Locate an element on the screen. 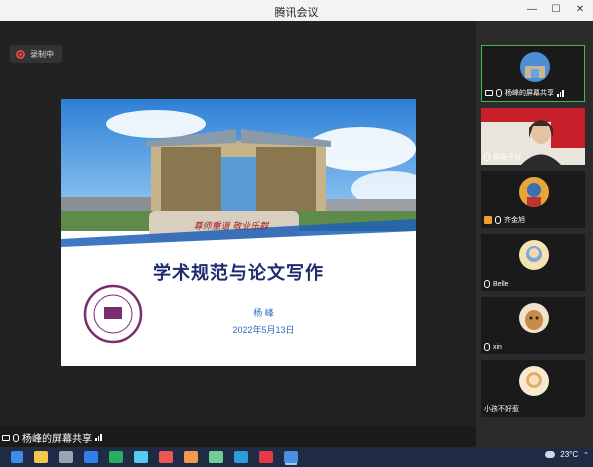 The height and width of the screenshot is (467, 593). participant-tile: xin is located at coordinates (533, 325).